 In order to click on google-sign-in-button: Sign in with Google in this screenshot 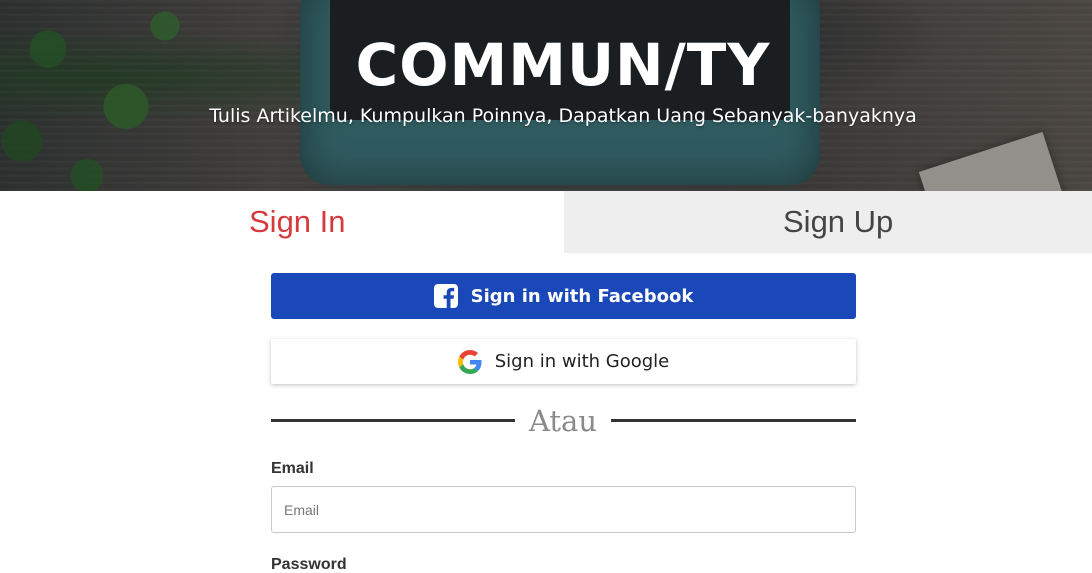, I will do `click(563, 361)`.